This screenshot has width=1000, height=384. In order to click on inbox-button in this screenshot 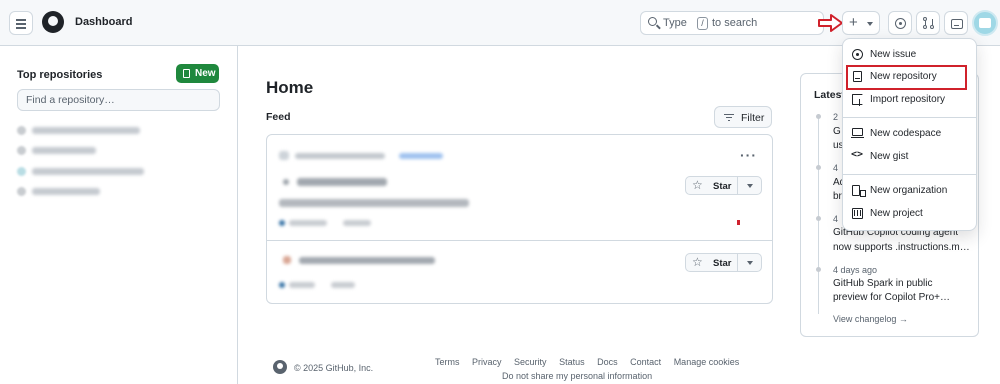, I will do `click(956, 23)`.